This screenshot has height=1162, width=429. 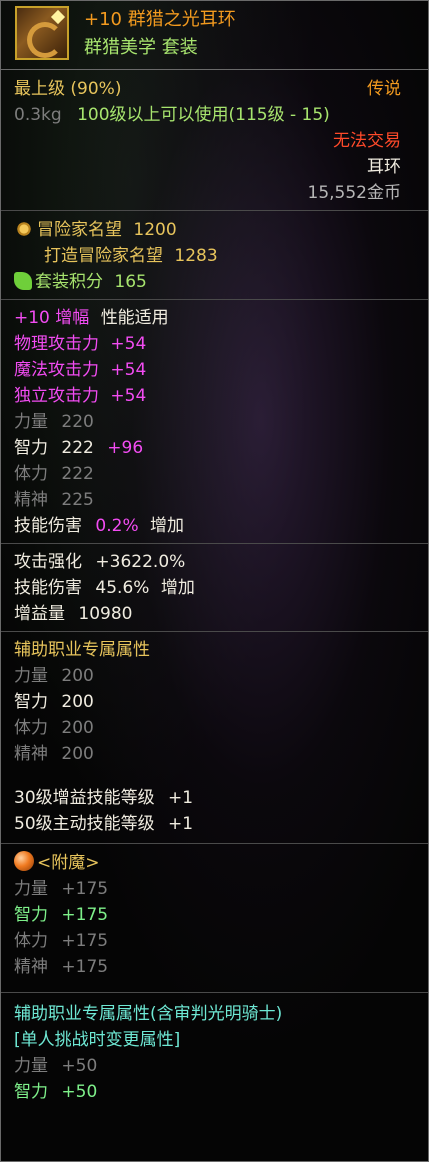 I want to click on weight-row: 0.3kg 100级以上可以使用(115级 - 15), so click(x=214, y=115).